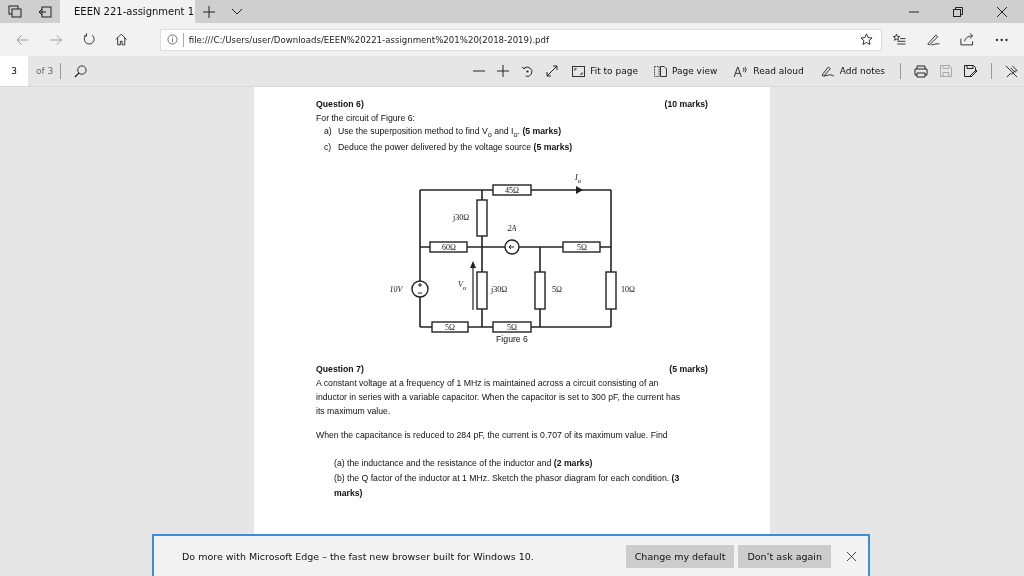 The image size is (1024, 576). Describe the element at coordinates (680, 556) in the screenshot. I see `notification-button: Change my default` at that location.